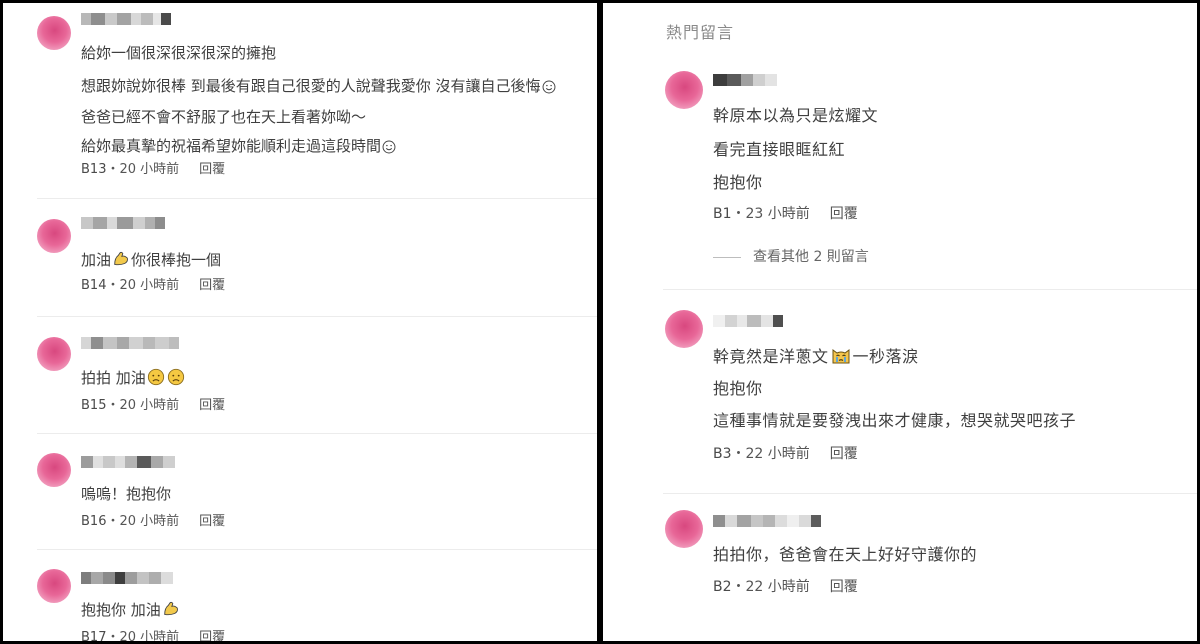 The width and height of the screenshot is (1200, 644). Describe the element at coordinates (300, 595) in the screenshot. I see `comment-item: 抱抱你 加油 B17・20 小時前 回覆` at that location.